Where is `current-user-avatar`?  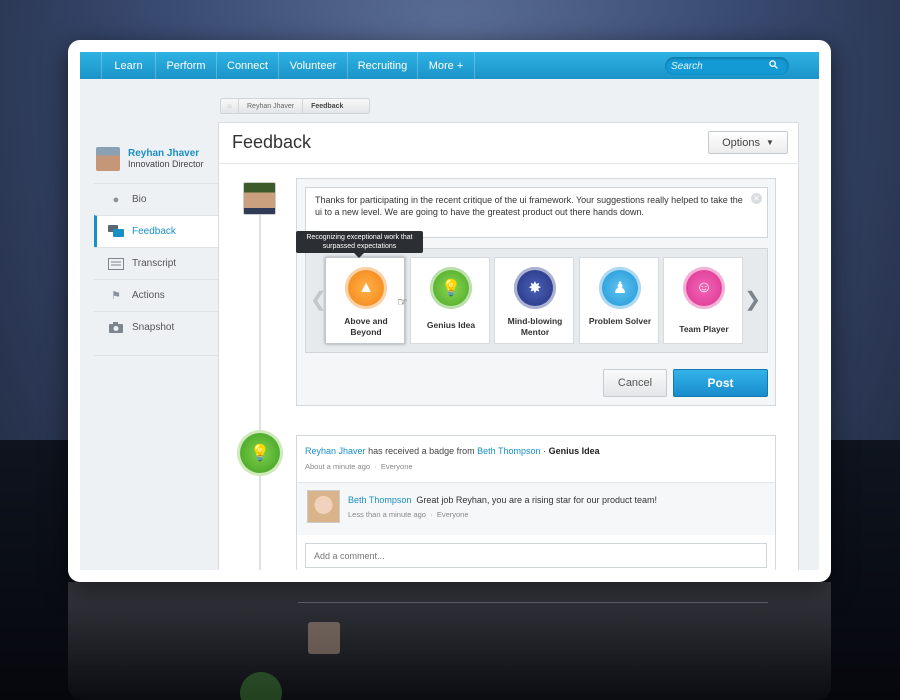
current-user-avatar is located at coordinates (259, 198).